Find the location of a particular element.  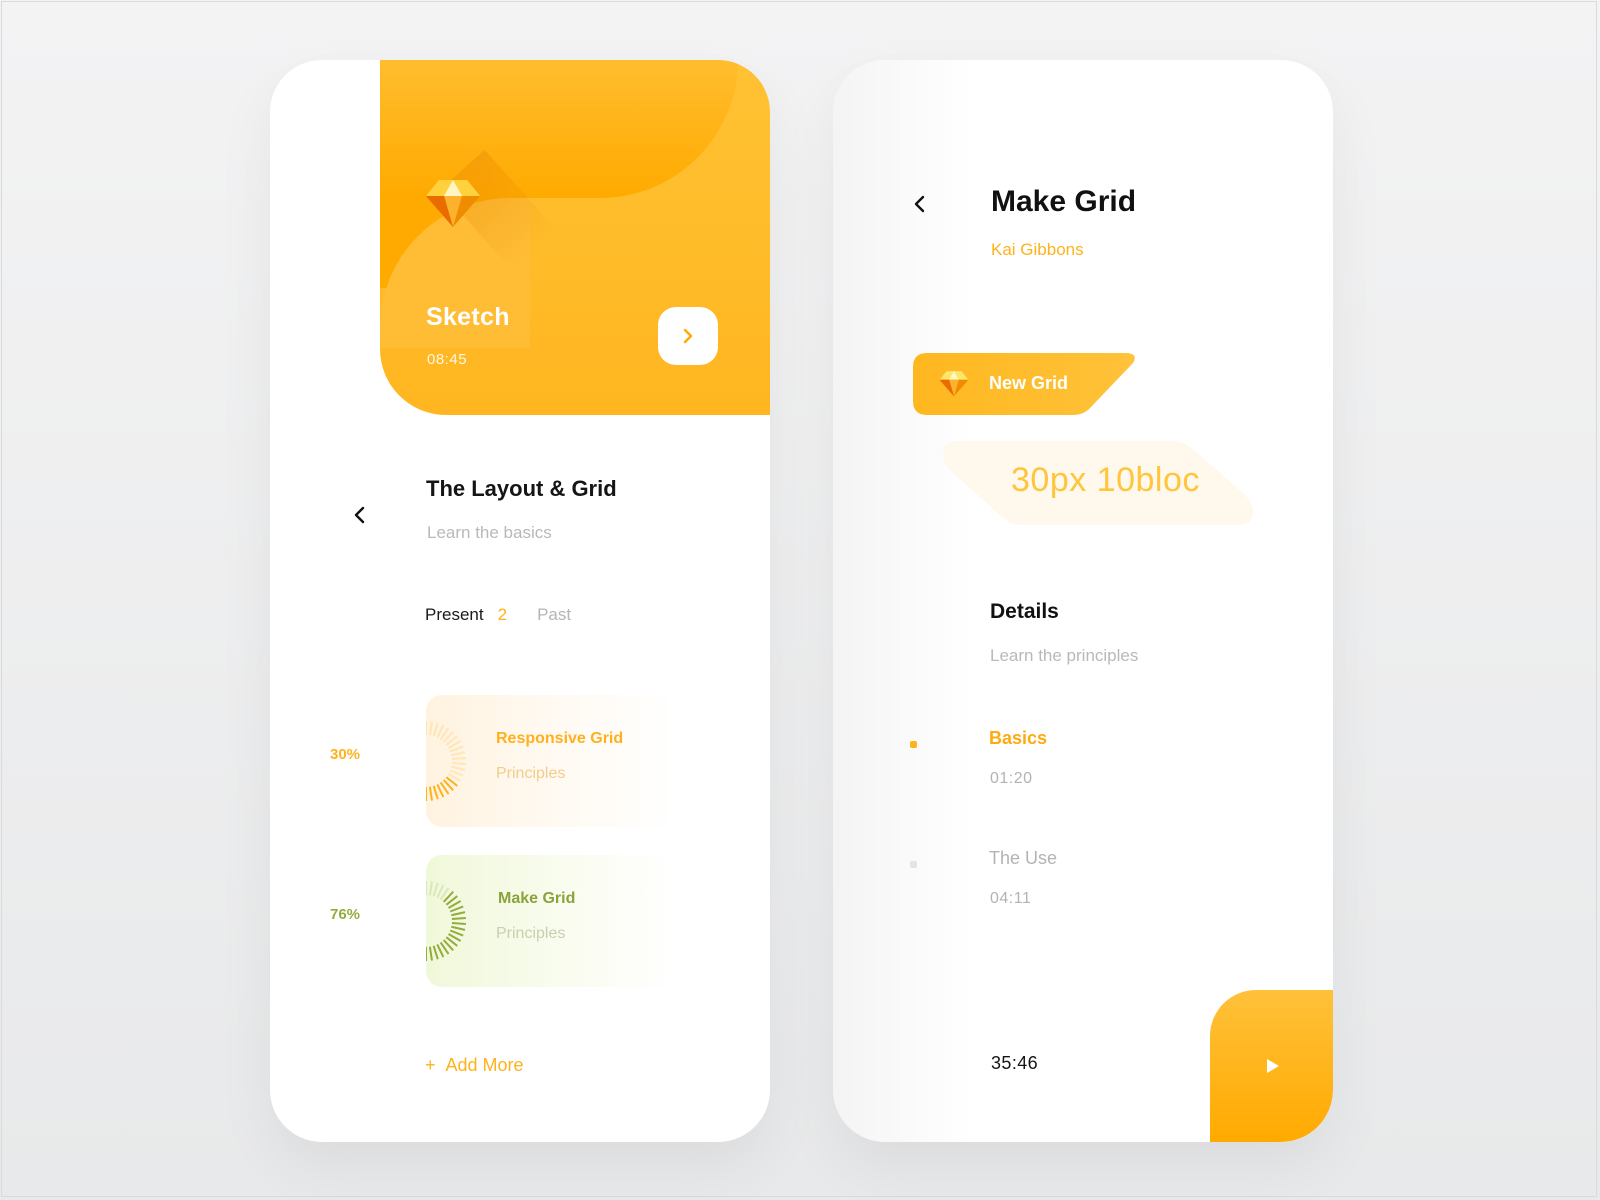

course-subtitle: Learn the basics is located at coordinates (489, 532).